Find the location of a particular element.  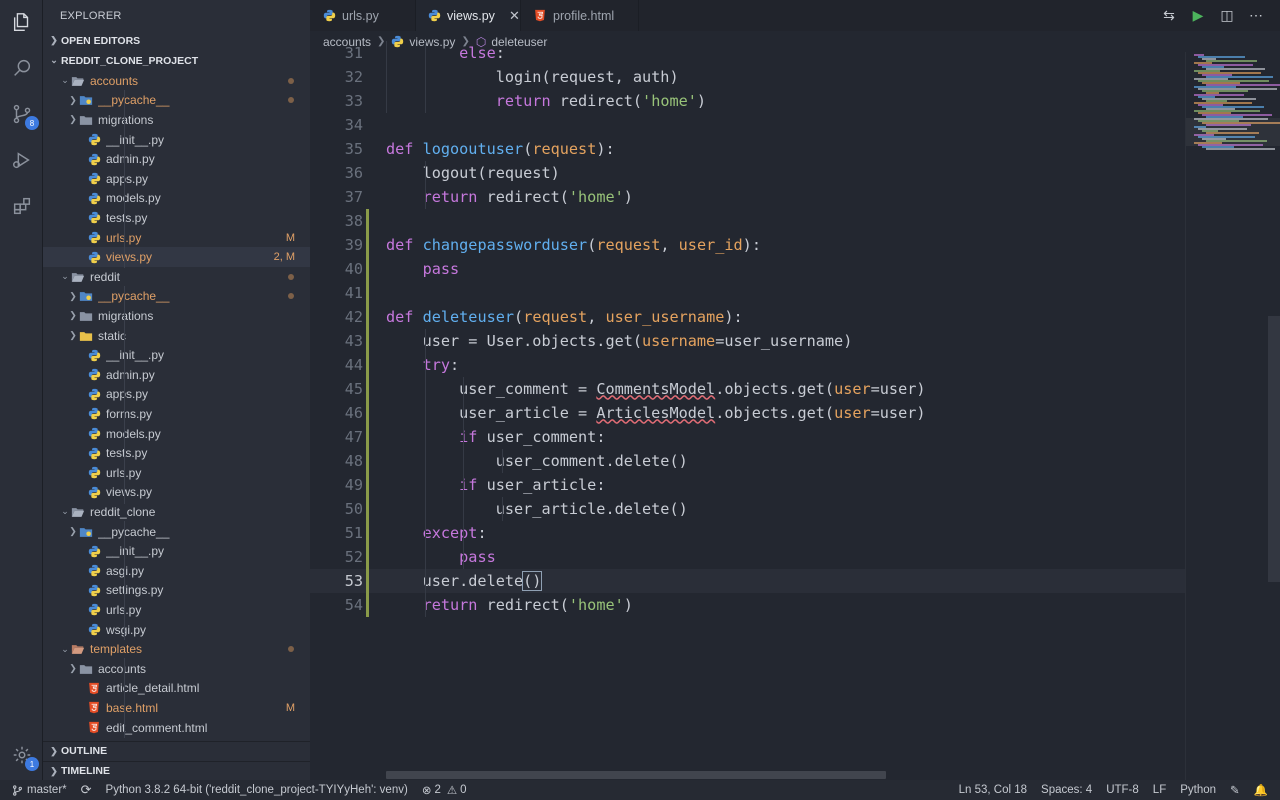

open-changes-icon: ⇆ is located at coordinates (1169, 15).